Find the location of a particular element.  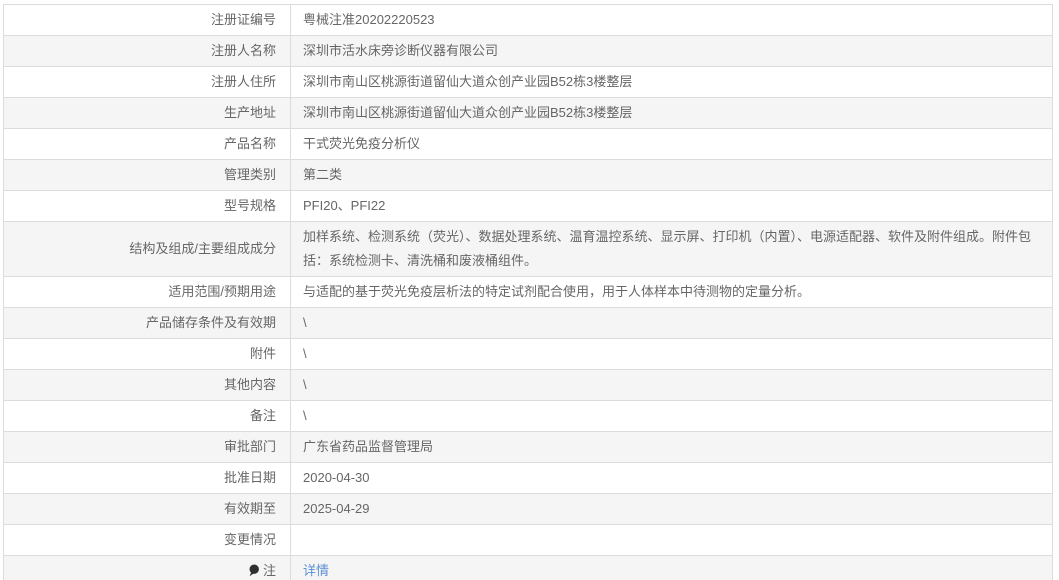

field-label: 附件 is located at coordinates (147, 354).